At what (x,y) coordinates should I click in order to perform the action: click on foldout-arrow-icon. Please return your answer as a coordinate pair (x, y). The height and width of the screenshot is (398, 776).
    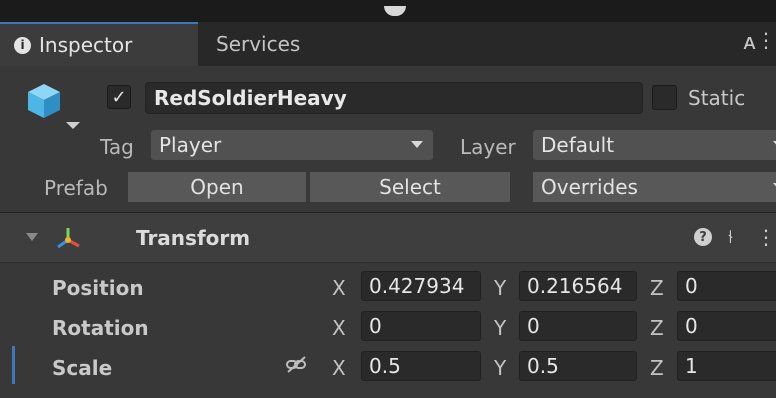
    Looking at the image, I should click on (32, 237).